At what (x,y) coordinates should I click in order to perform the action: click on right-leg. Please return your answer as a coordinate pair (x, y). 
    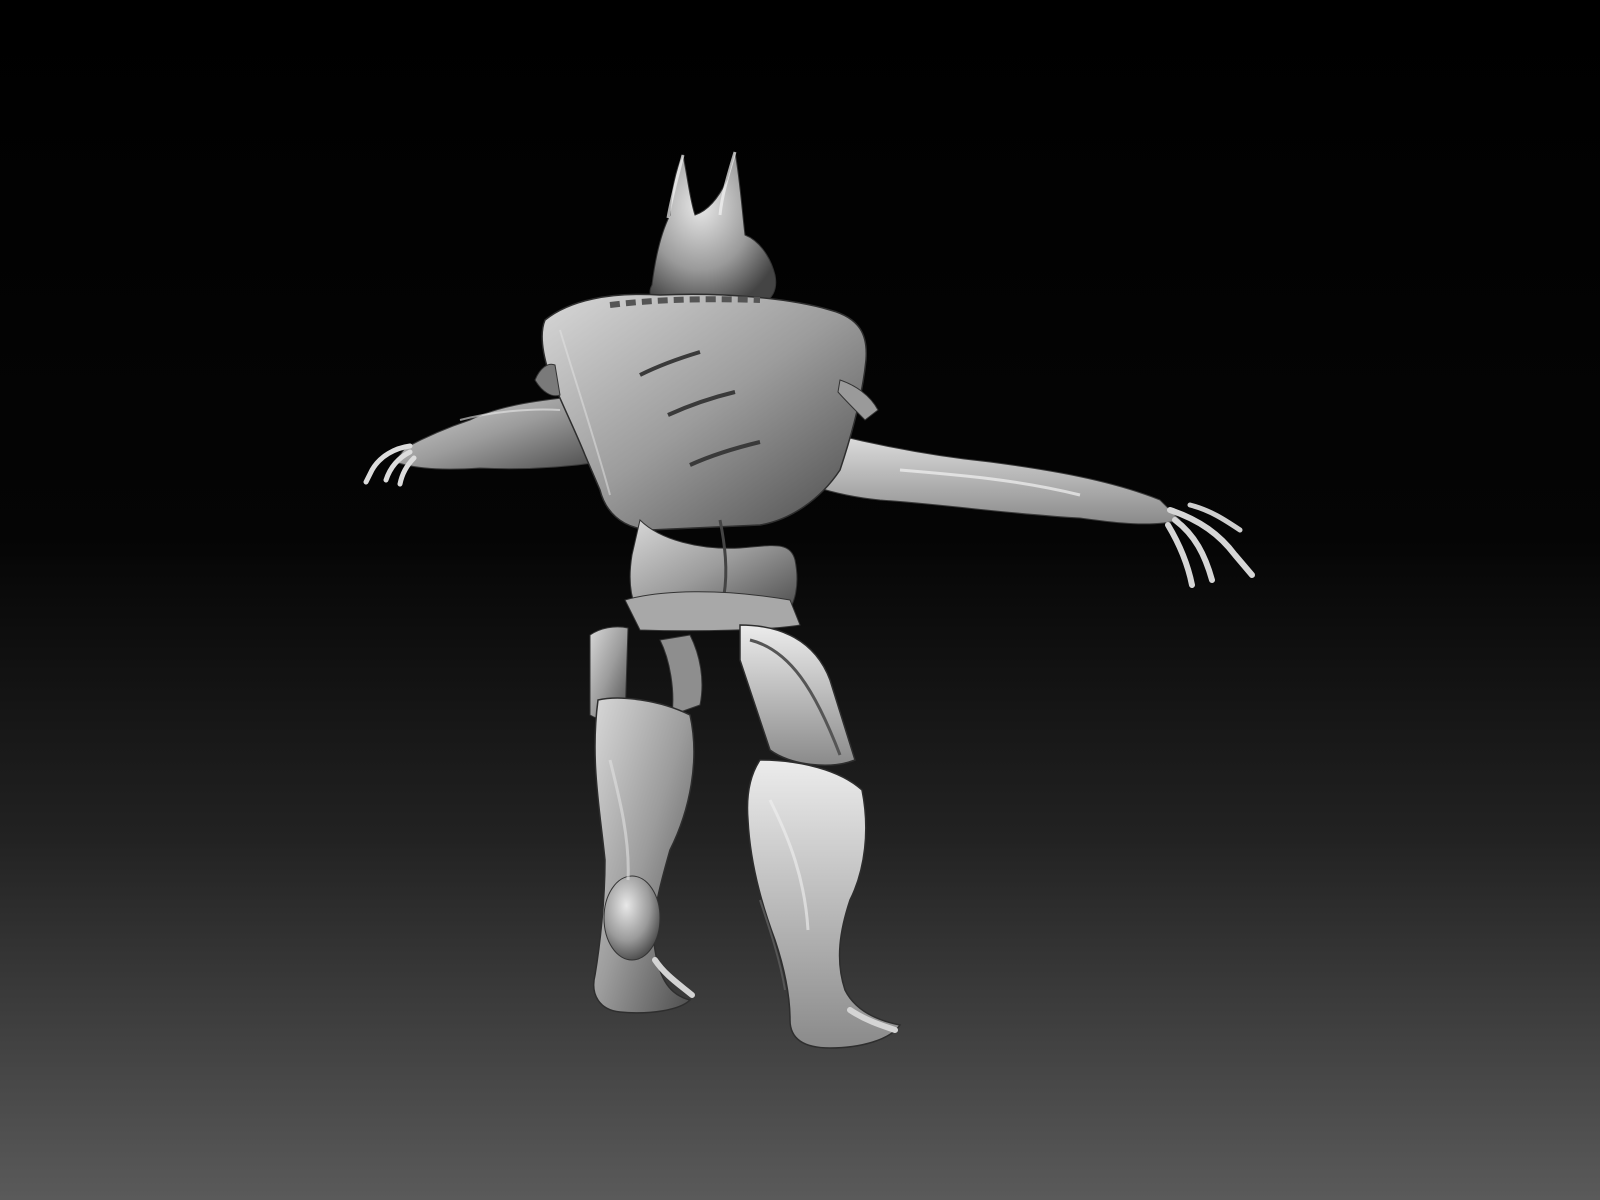
    Looking at the image, I should click on (824, 904).